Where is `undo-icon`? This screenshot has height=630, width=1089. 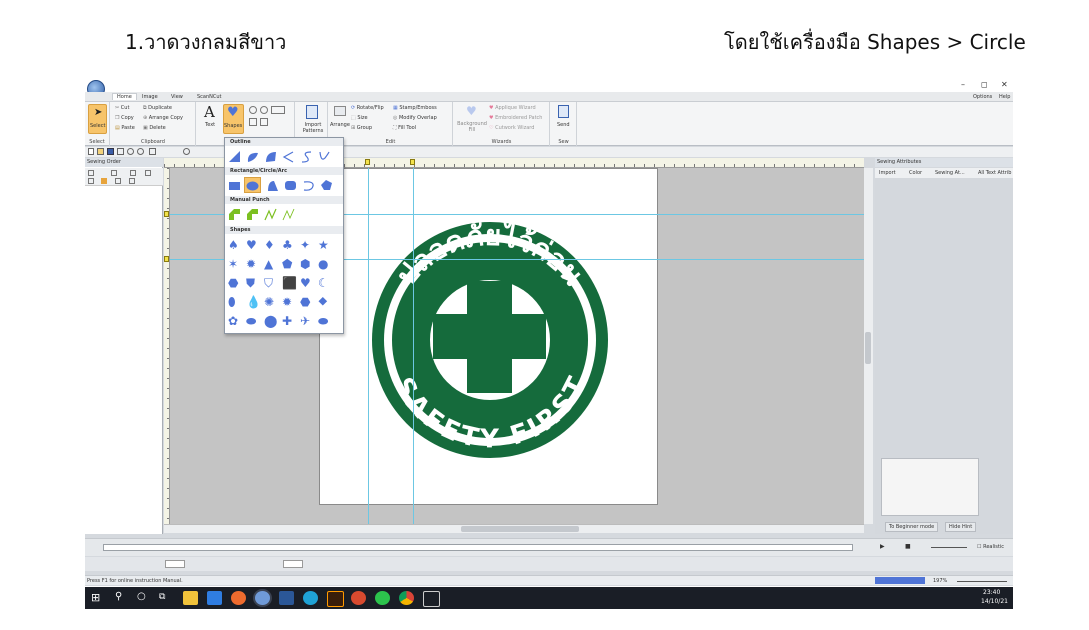
undo-icon is located at coordinates (130, 151).